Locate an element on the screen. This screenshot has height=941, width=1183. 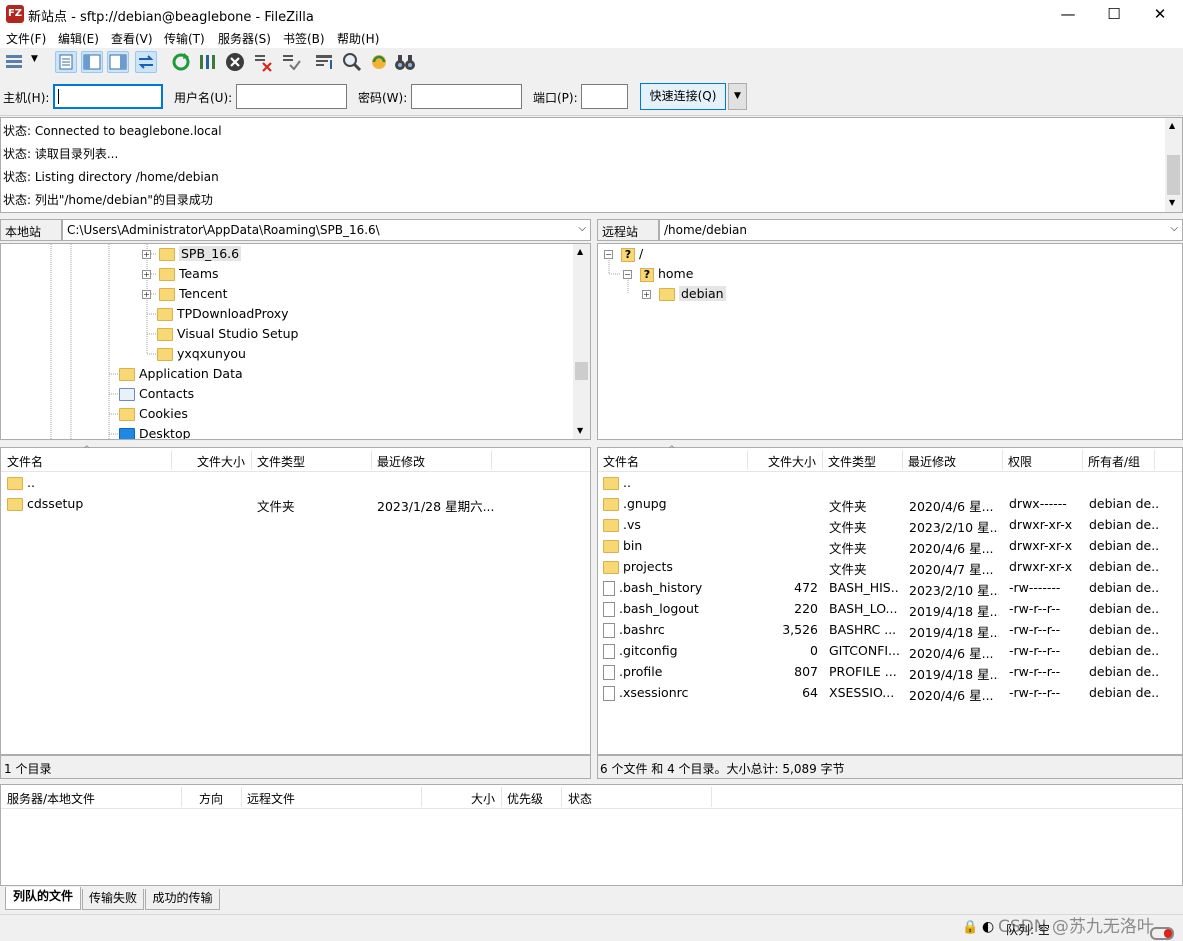
tree-item: + debian is located at coordinates (684, 294).